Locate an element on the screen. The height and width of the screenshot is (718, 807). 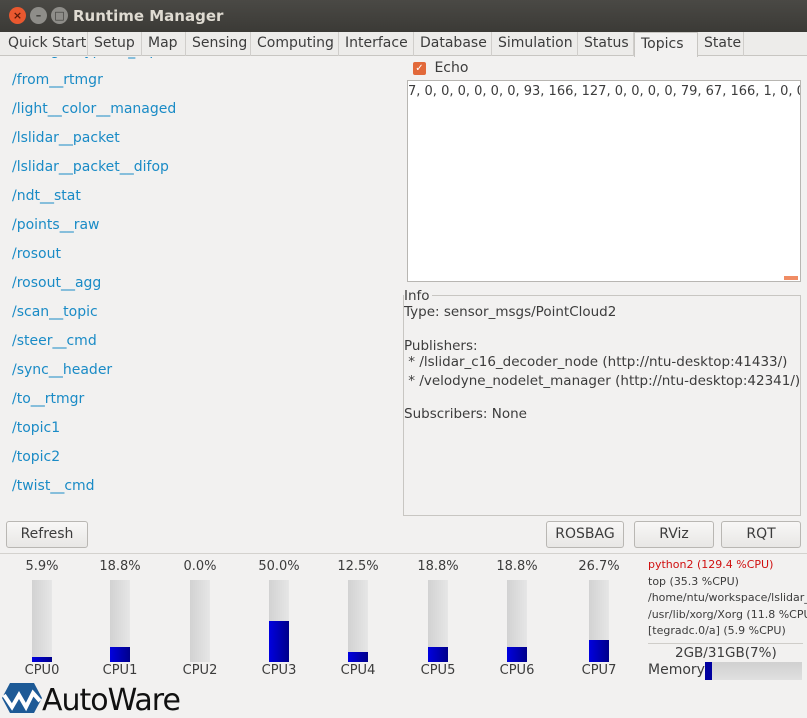
tab-setup: Setup is located at coordinates (115, 44).